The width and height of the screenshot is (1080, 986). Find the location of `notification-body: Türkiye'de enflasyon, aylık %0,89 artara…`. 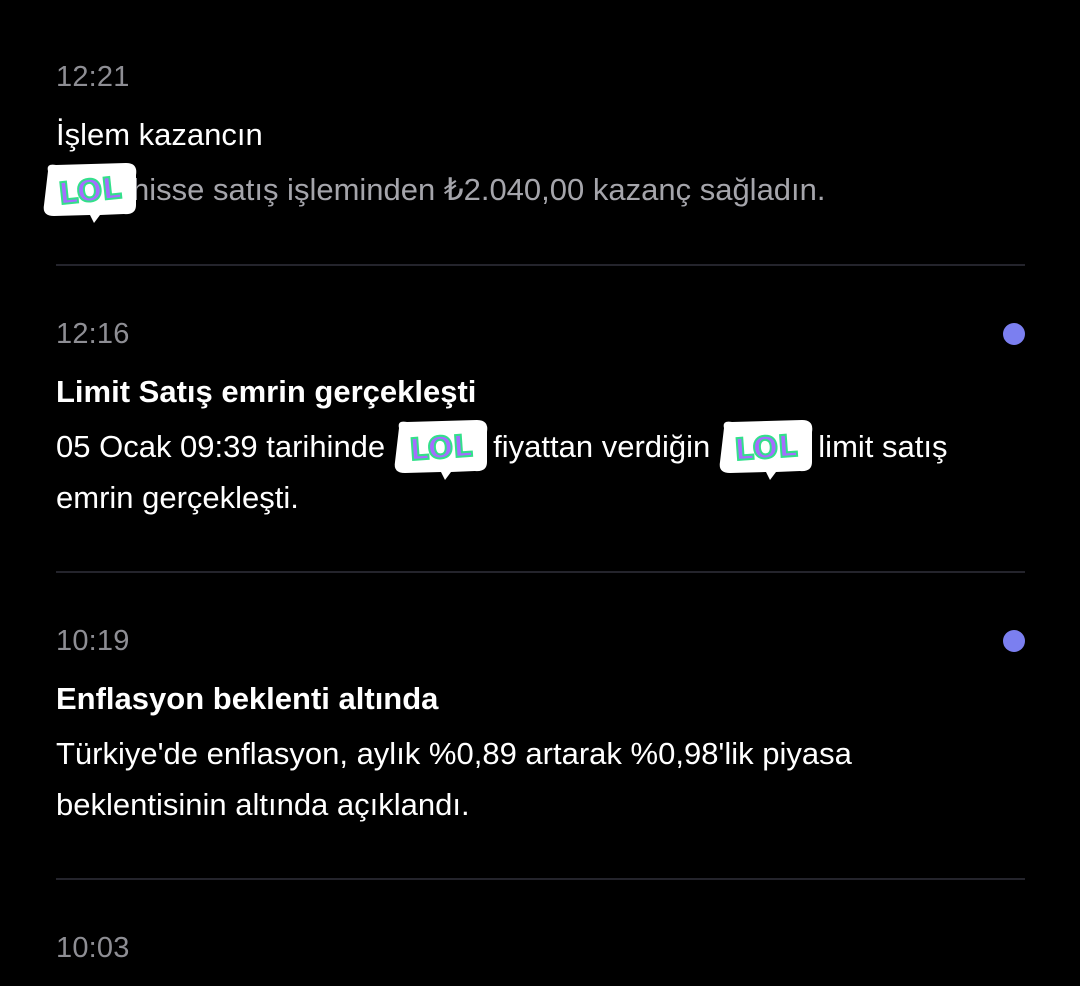

notification-body: Türkiye'de enflasyon, aylık %0,89 artara… is located at coordinates (454, 779).